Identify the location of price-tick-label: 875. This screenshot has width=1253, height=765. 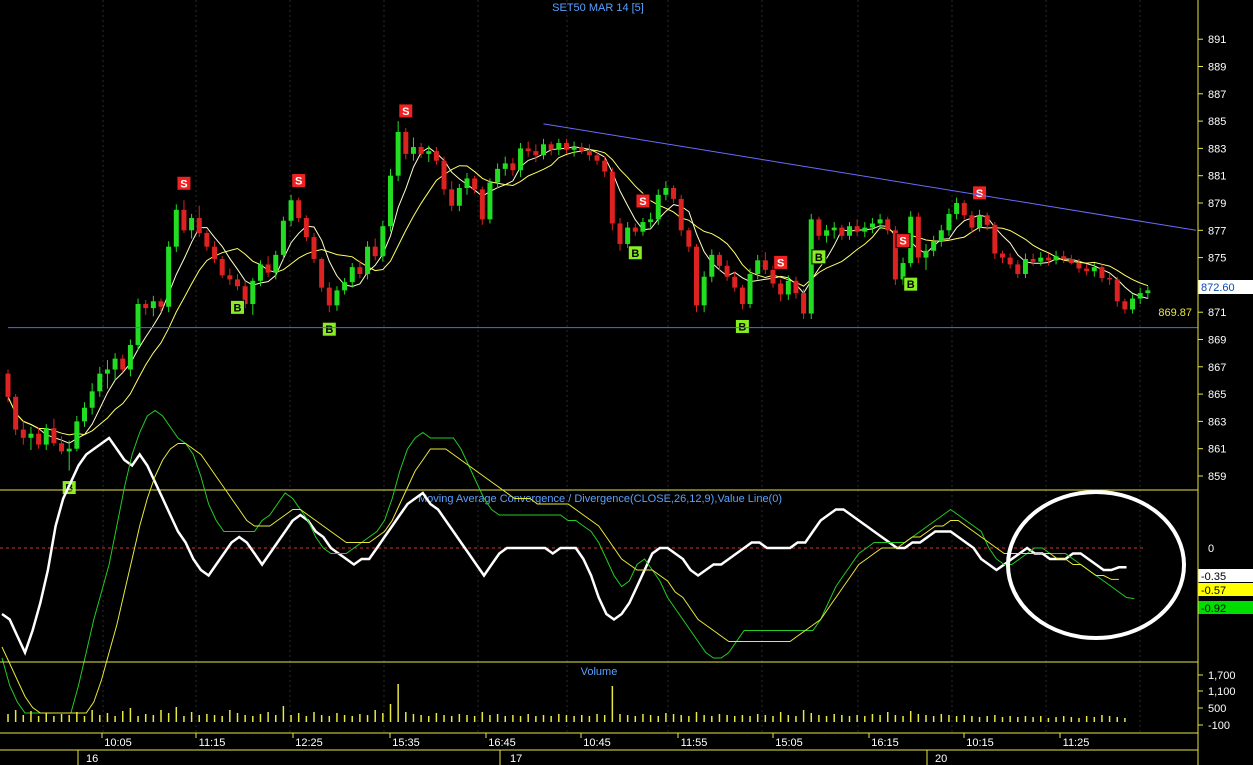
(1217, 259).